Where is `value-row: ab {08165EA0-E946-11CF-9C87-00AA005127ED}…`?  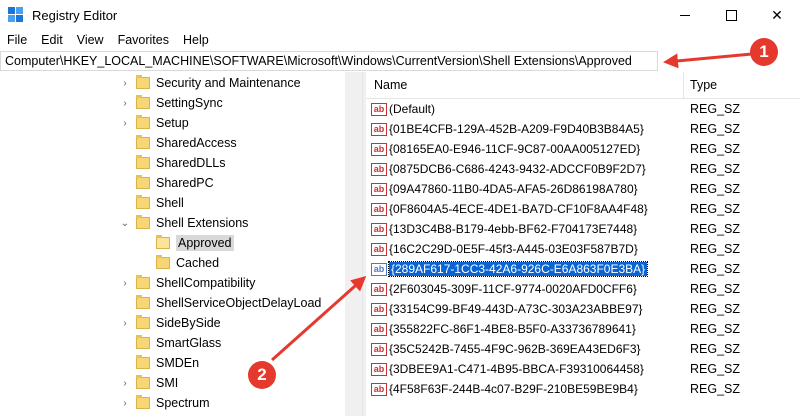
value-row: ab {08165EA0-E946-11CF-9C87-00AA005127ED}… is located at coordinates (583, 149).